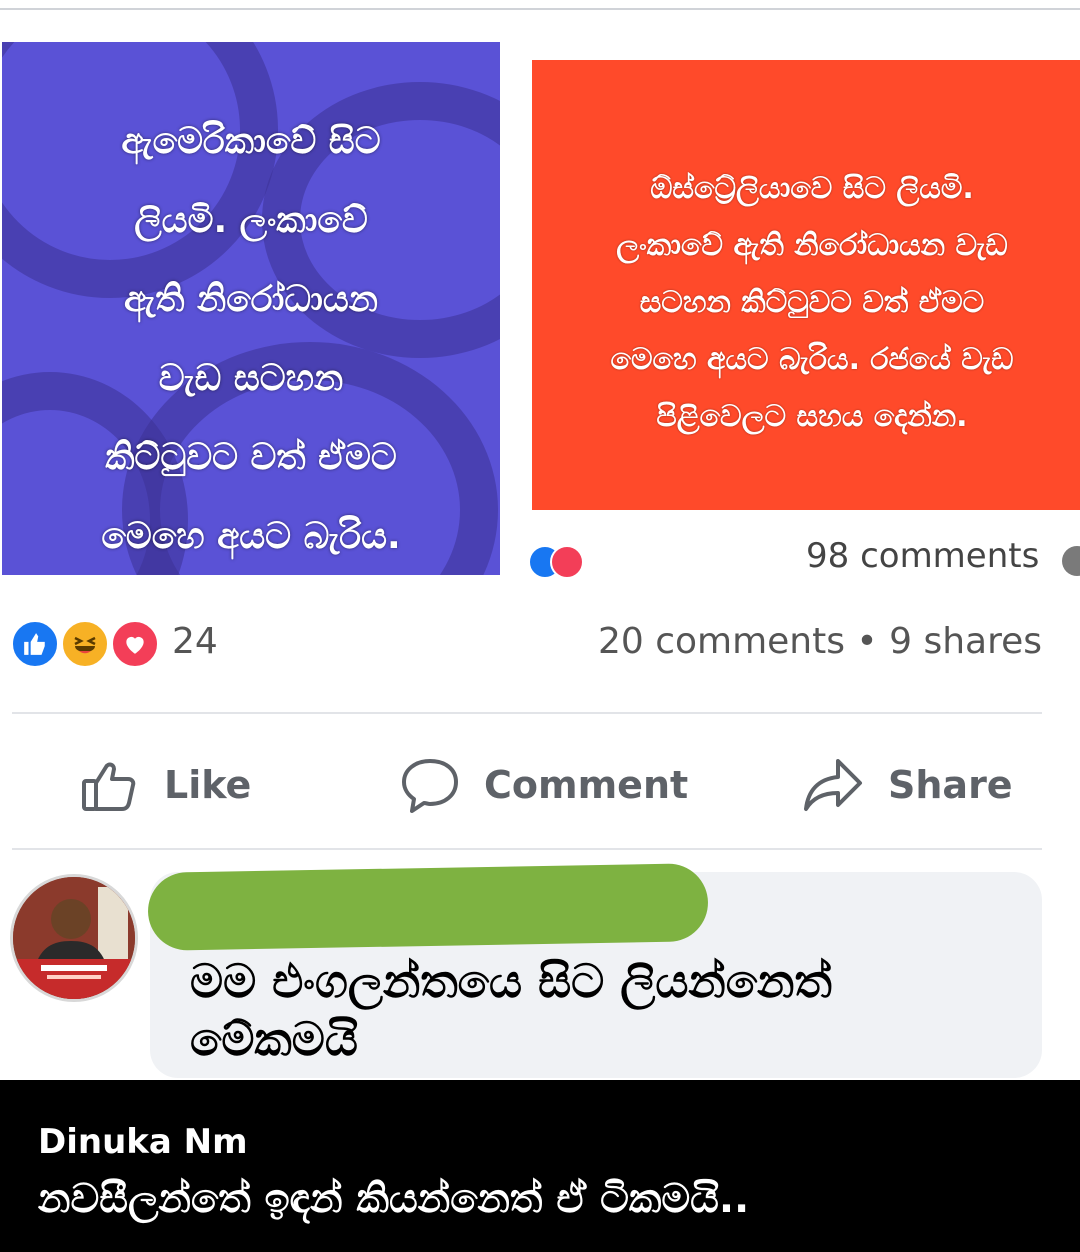 This screenshot has height=1252, width=1080. I want to click on commenter-avatar, so click(74, 938).